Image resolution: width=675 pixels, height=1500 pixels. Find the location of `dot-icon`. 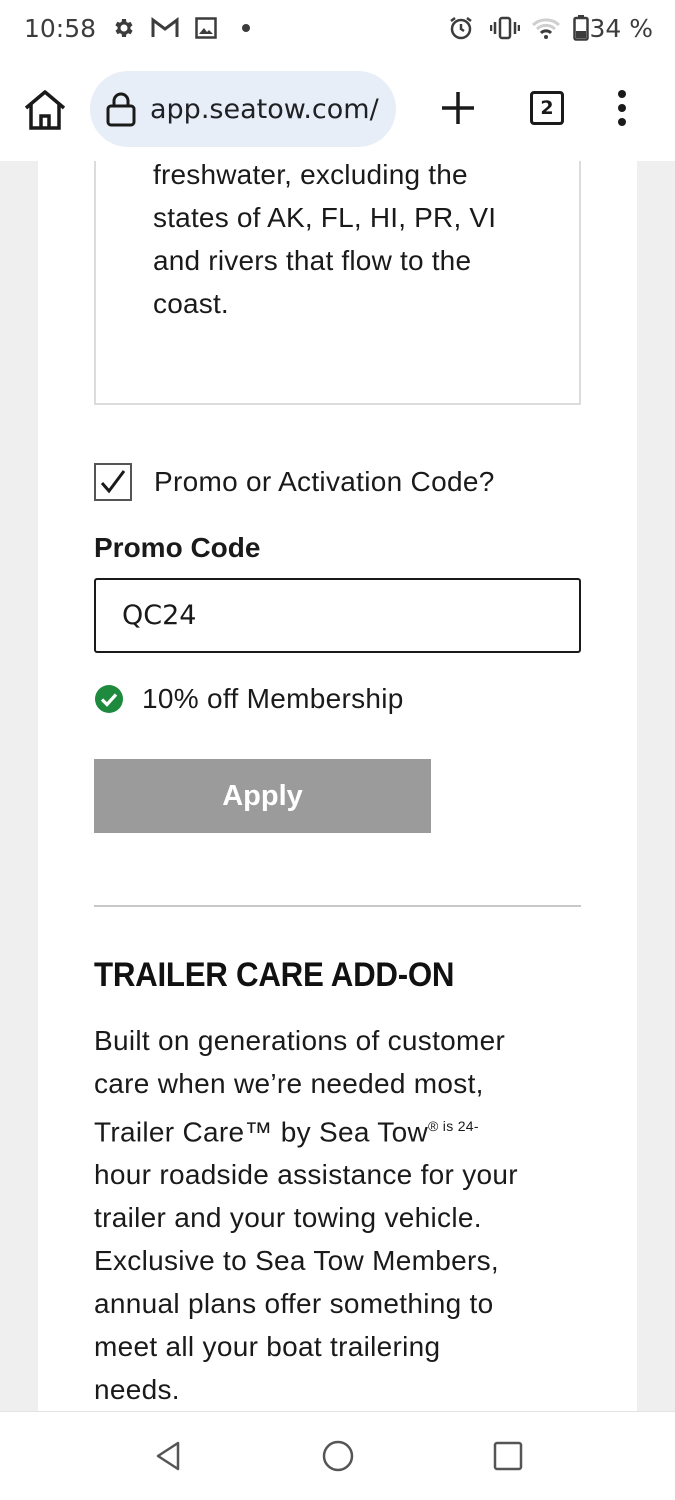

dot-icon is located at coordinates (246, 28).